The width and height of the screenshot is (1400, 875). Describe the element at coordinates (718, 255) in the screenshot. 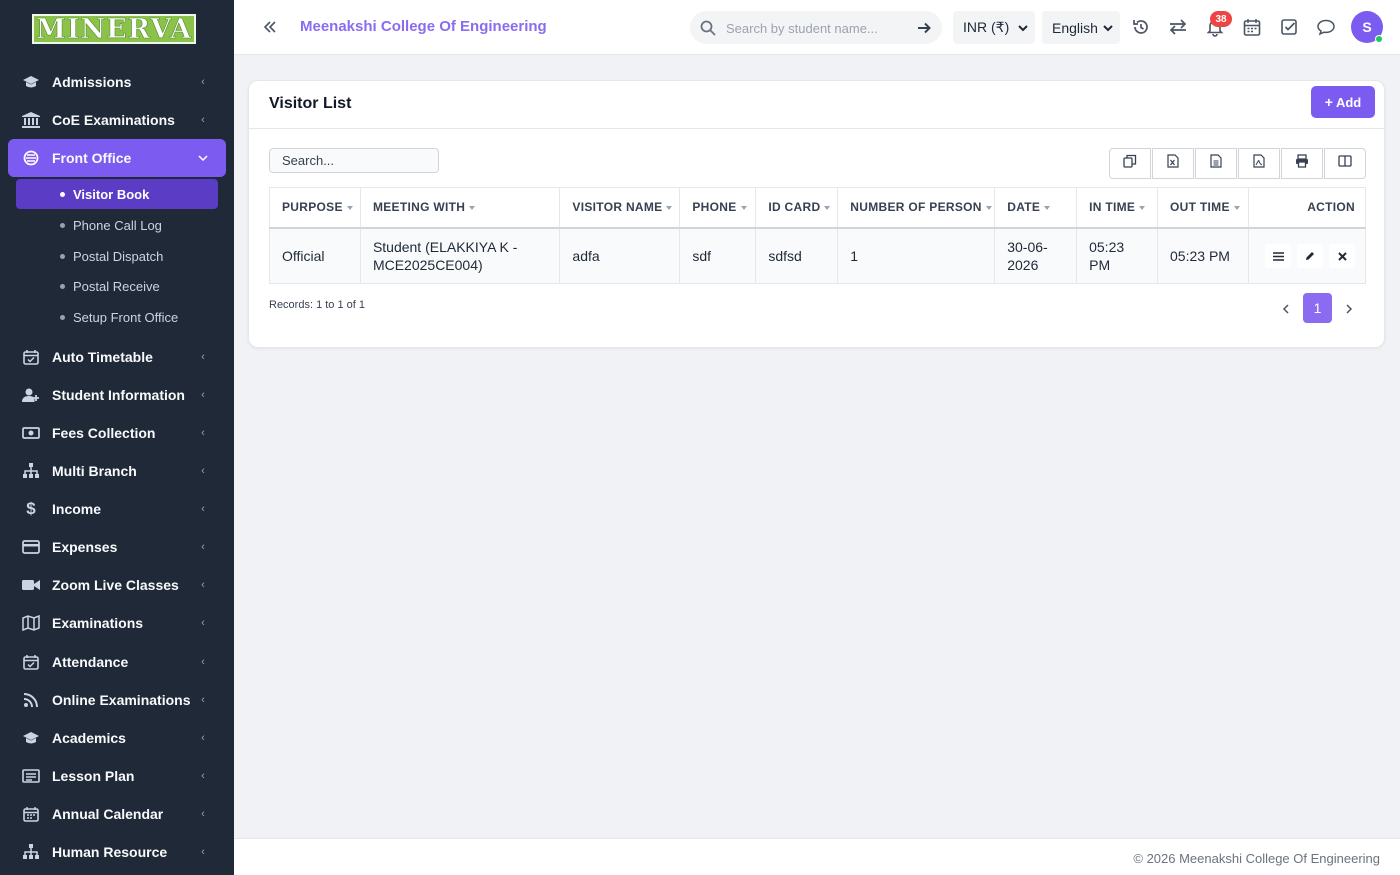

I see `cell-phone: sdf` at that location.